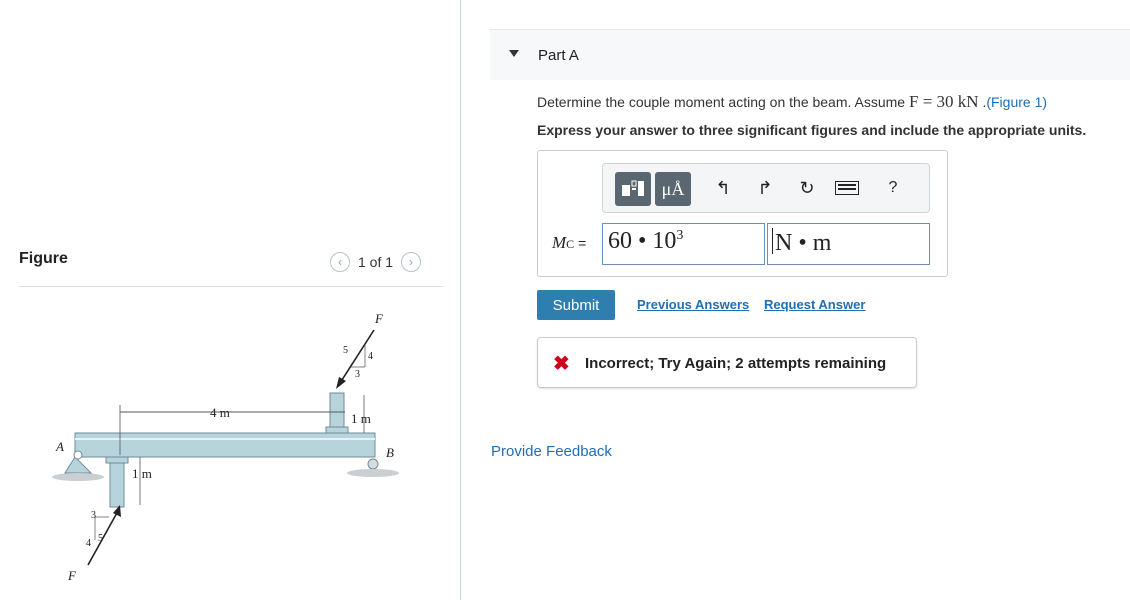 The height and width of the screenshot is (600, 1130). Describe the element at coordinates (379, 318) in the screenshot. I see `force-top-label: F` at that location.